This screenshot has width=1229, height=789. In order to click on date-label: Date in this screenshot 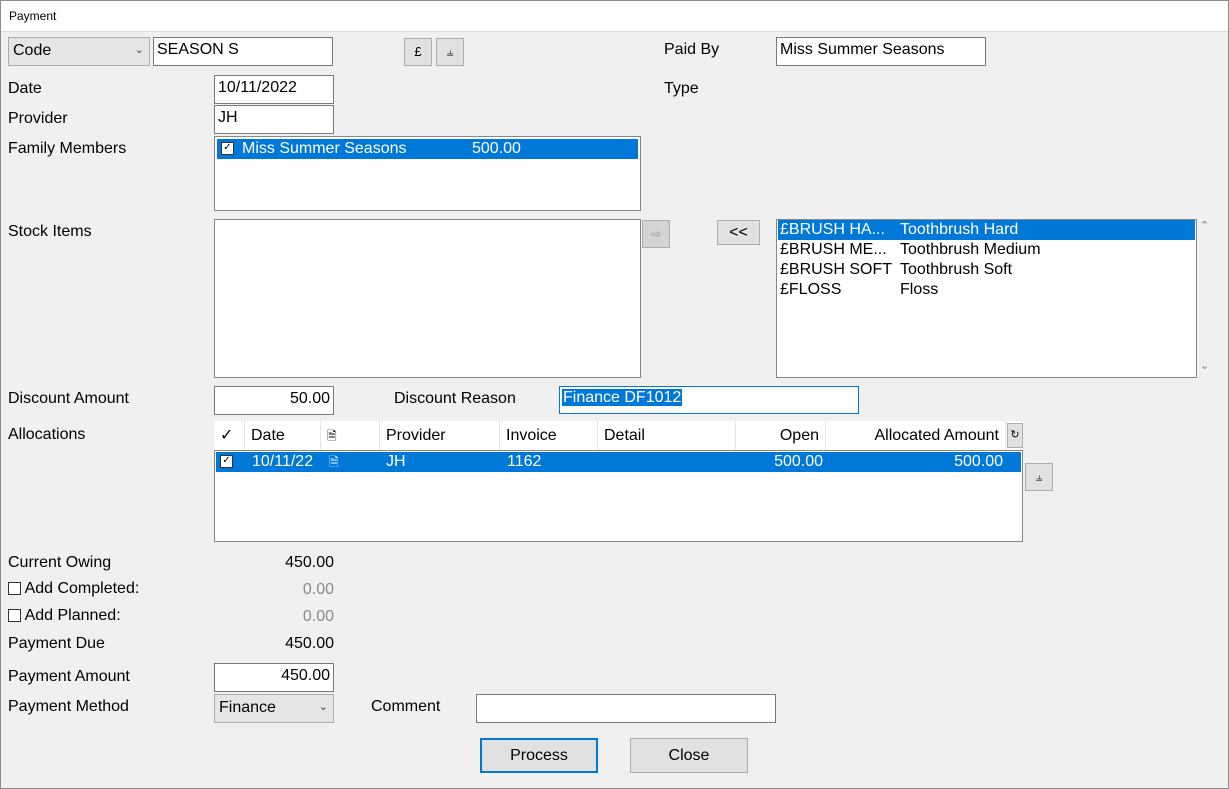, I will do `click(25, 88)`.